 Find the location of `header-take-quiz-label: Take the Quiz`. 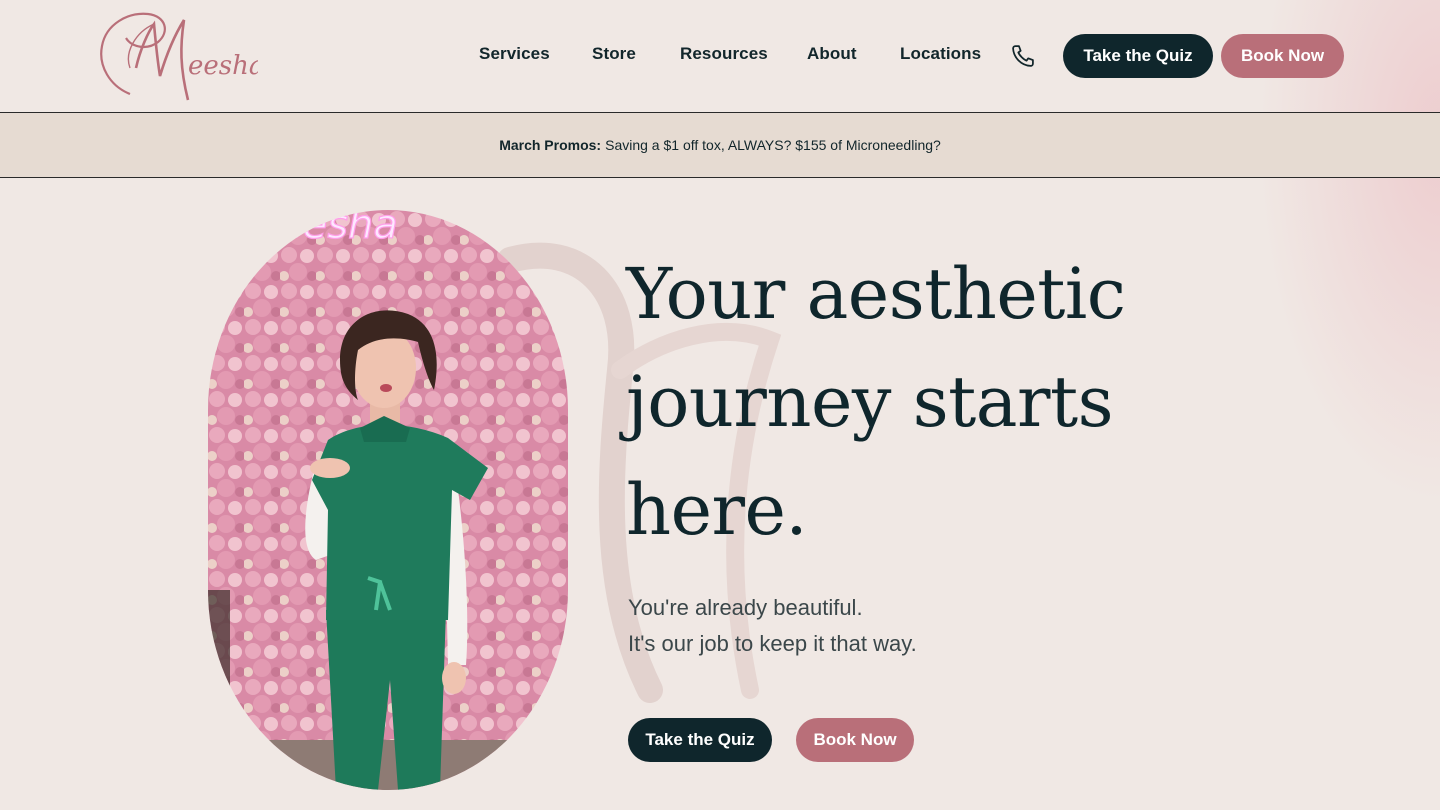

header-take-quiz-label: Take the Quiz is located at coordinates (1138, 55).